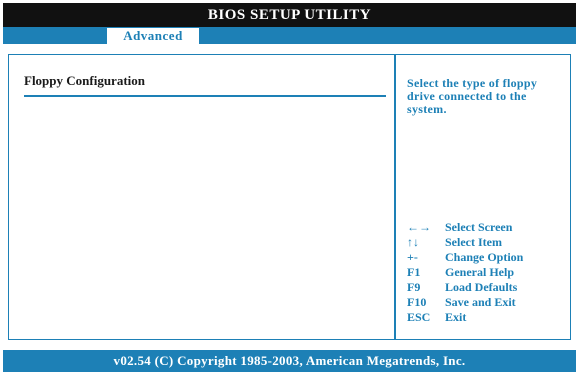 The image size is (579, 376). What do you see at coordinates (289, 35) in the screenshot?
I see `tab-bar: Advanced` at bounding box center [289, 35].